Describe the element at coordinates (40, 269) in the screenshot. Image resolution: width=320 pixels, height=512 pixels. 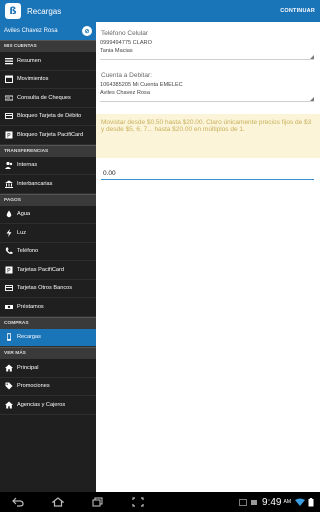
I see `sidebar-item-label: Tarjetas PacifiCard` at that location.